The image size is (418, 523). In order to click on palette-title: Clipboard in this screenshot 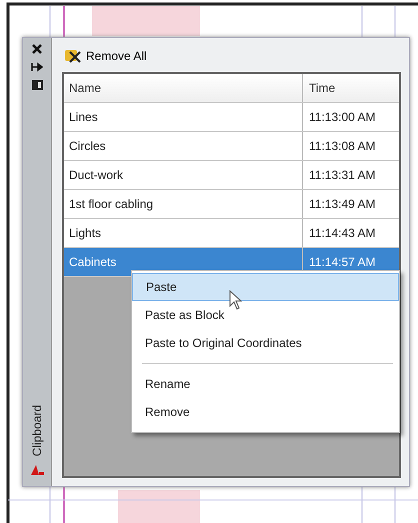, I will do `click(37, 430)`.